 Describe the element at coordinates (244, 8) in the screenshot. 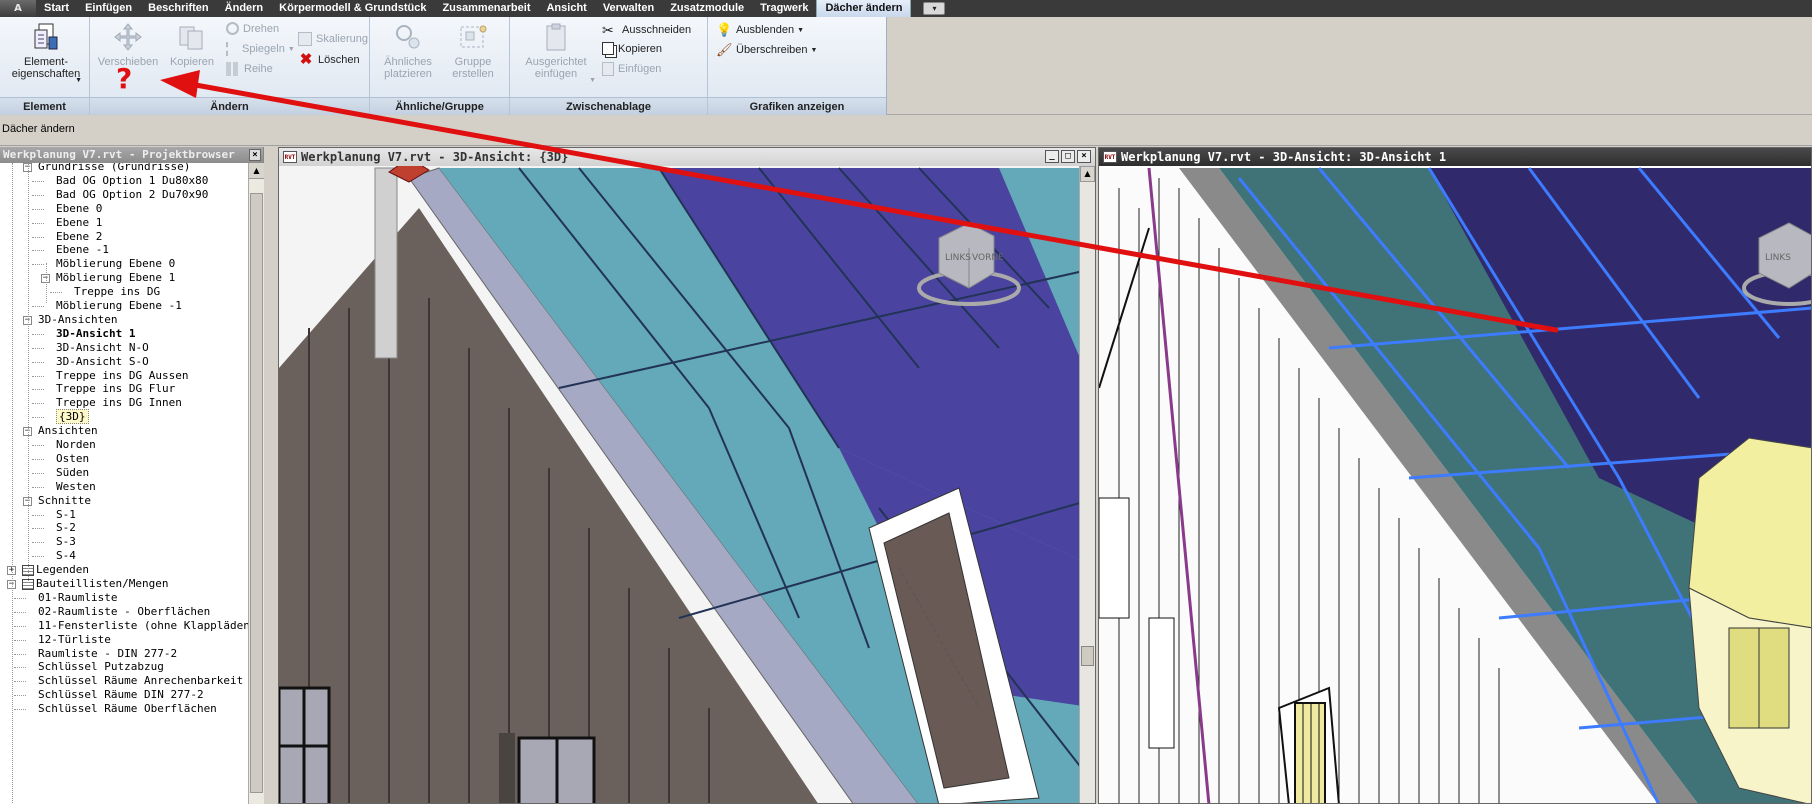

I see `tab-3: Ändern` at that location.